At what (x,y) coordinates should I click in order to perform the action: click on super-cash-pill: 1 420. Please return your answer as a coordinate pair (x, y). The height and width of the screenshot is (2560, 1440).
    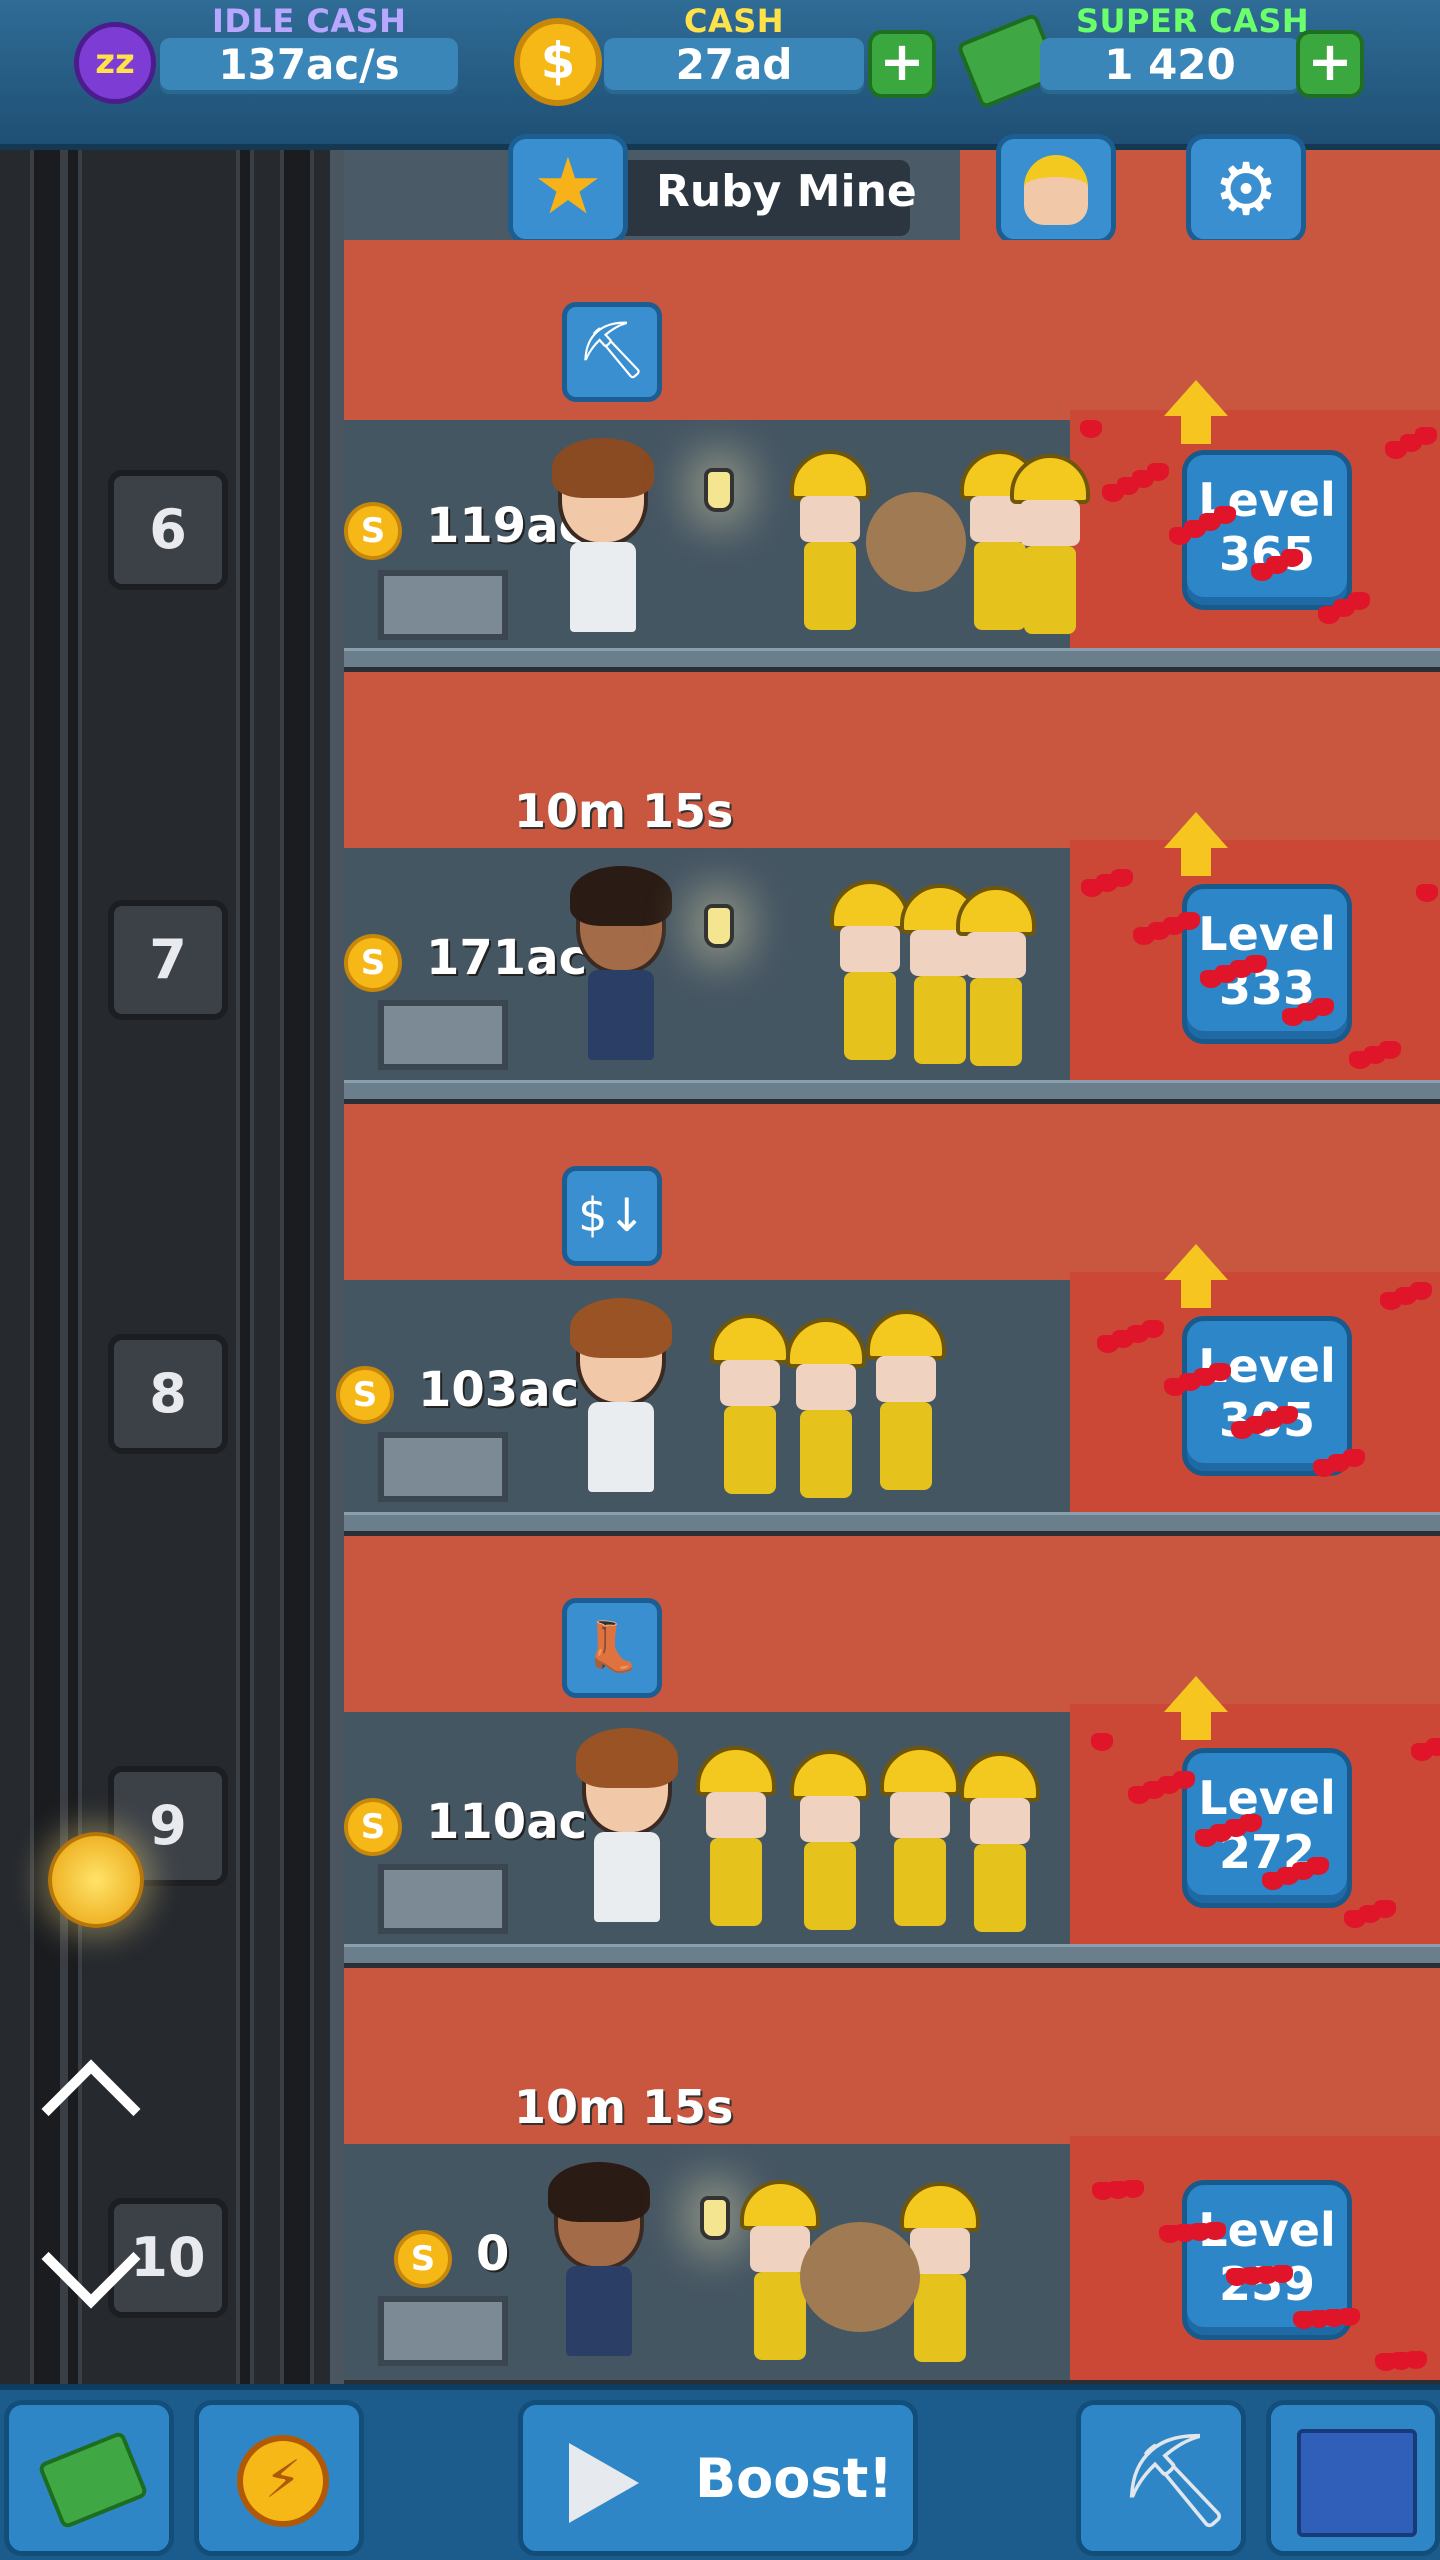
    Looking at the image, I should click on (1170, 66).